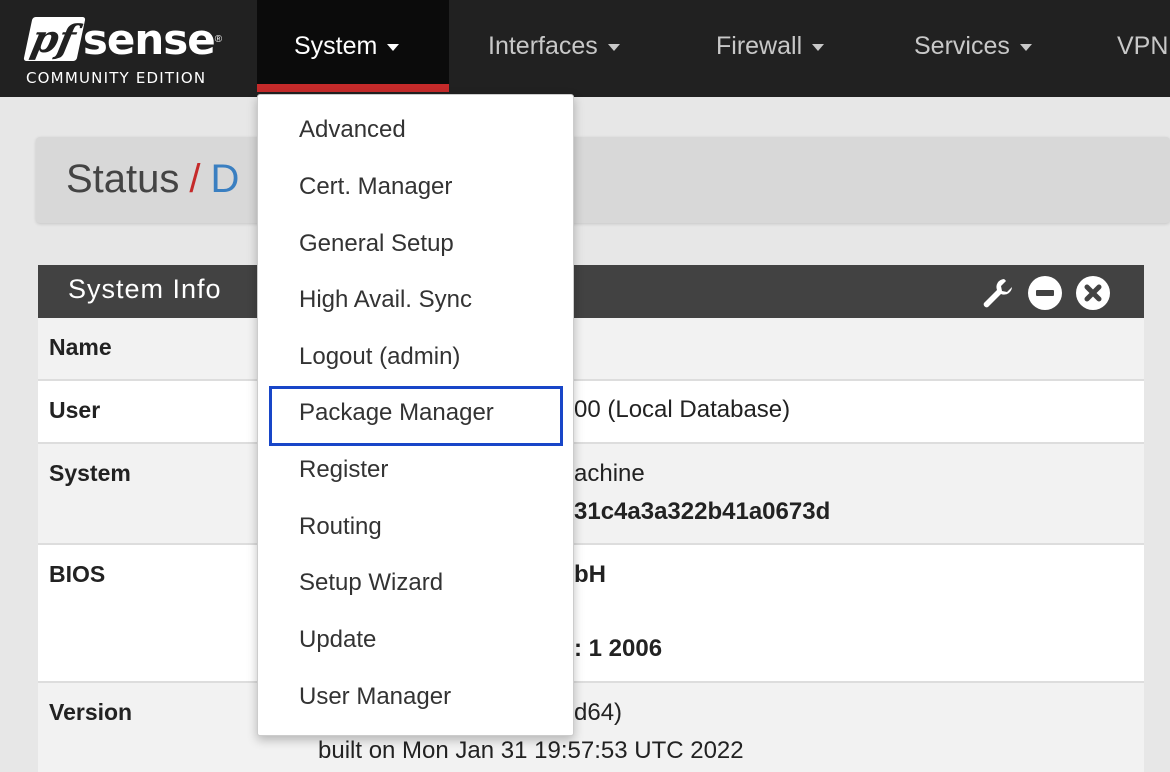 Image resolution: width=1170 pixels, height=772 pixels. What do you see at coordinates (352, 130) in the screenshot?
I see `menu-item-advanced: Advanced` at bounding box center [352, 130].